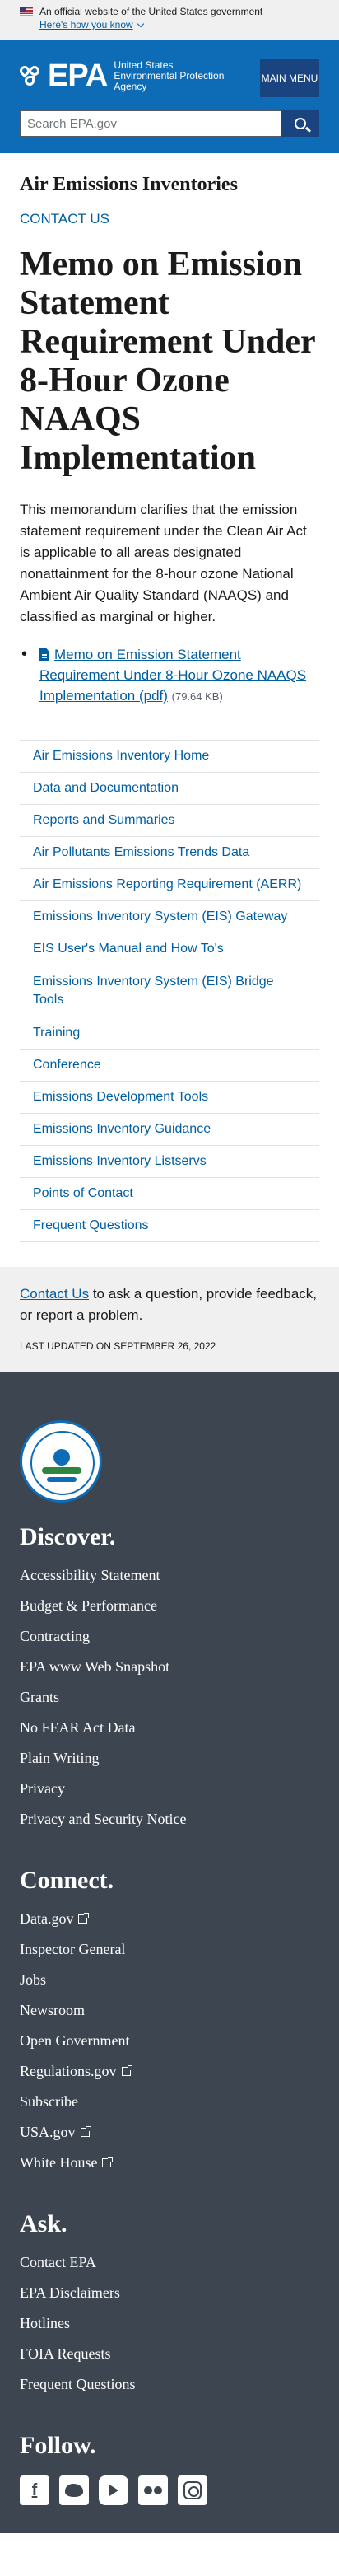  What do you see at coordinates (49, 2101) in the screenshot?
I see `subscribe-link: Subscribe` at bounding box center [49, 2101].